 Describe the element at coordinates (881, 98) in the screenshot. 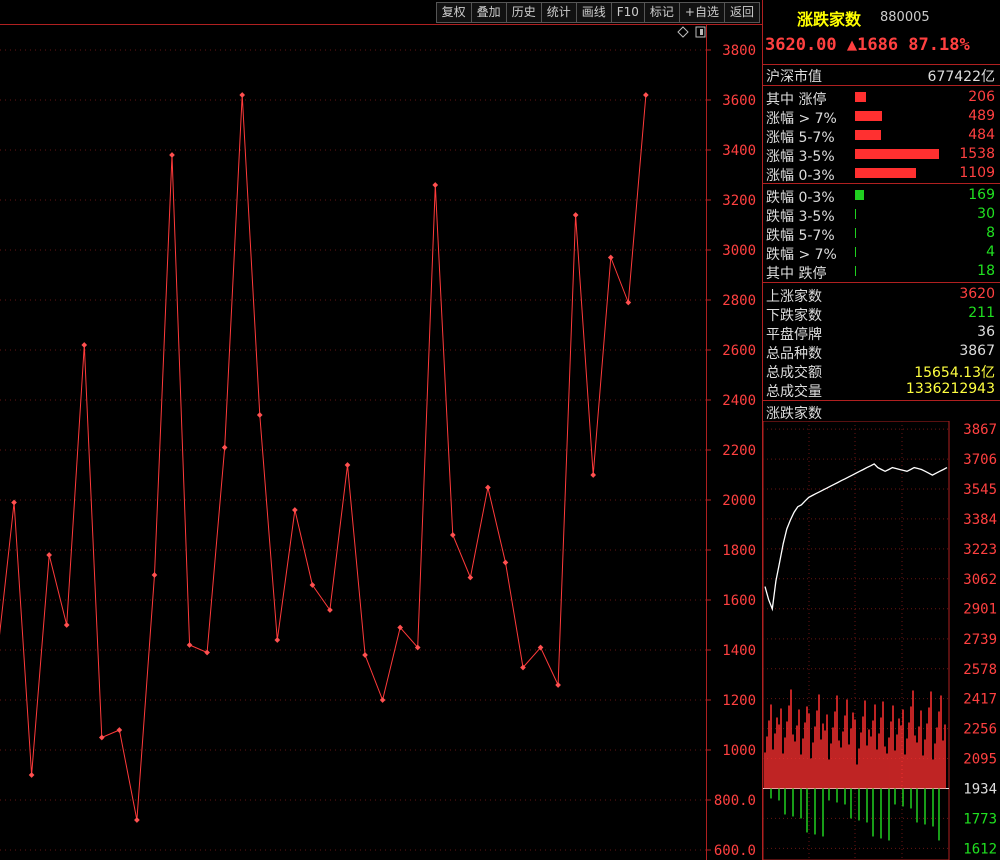

I see `up_rows-row: 其中 涨停 206` at that location.